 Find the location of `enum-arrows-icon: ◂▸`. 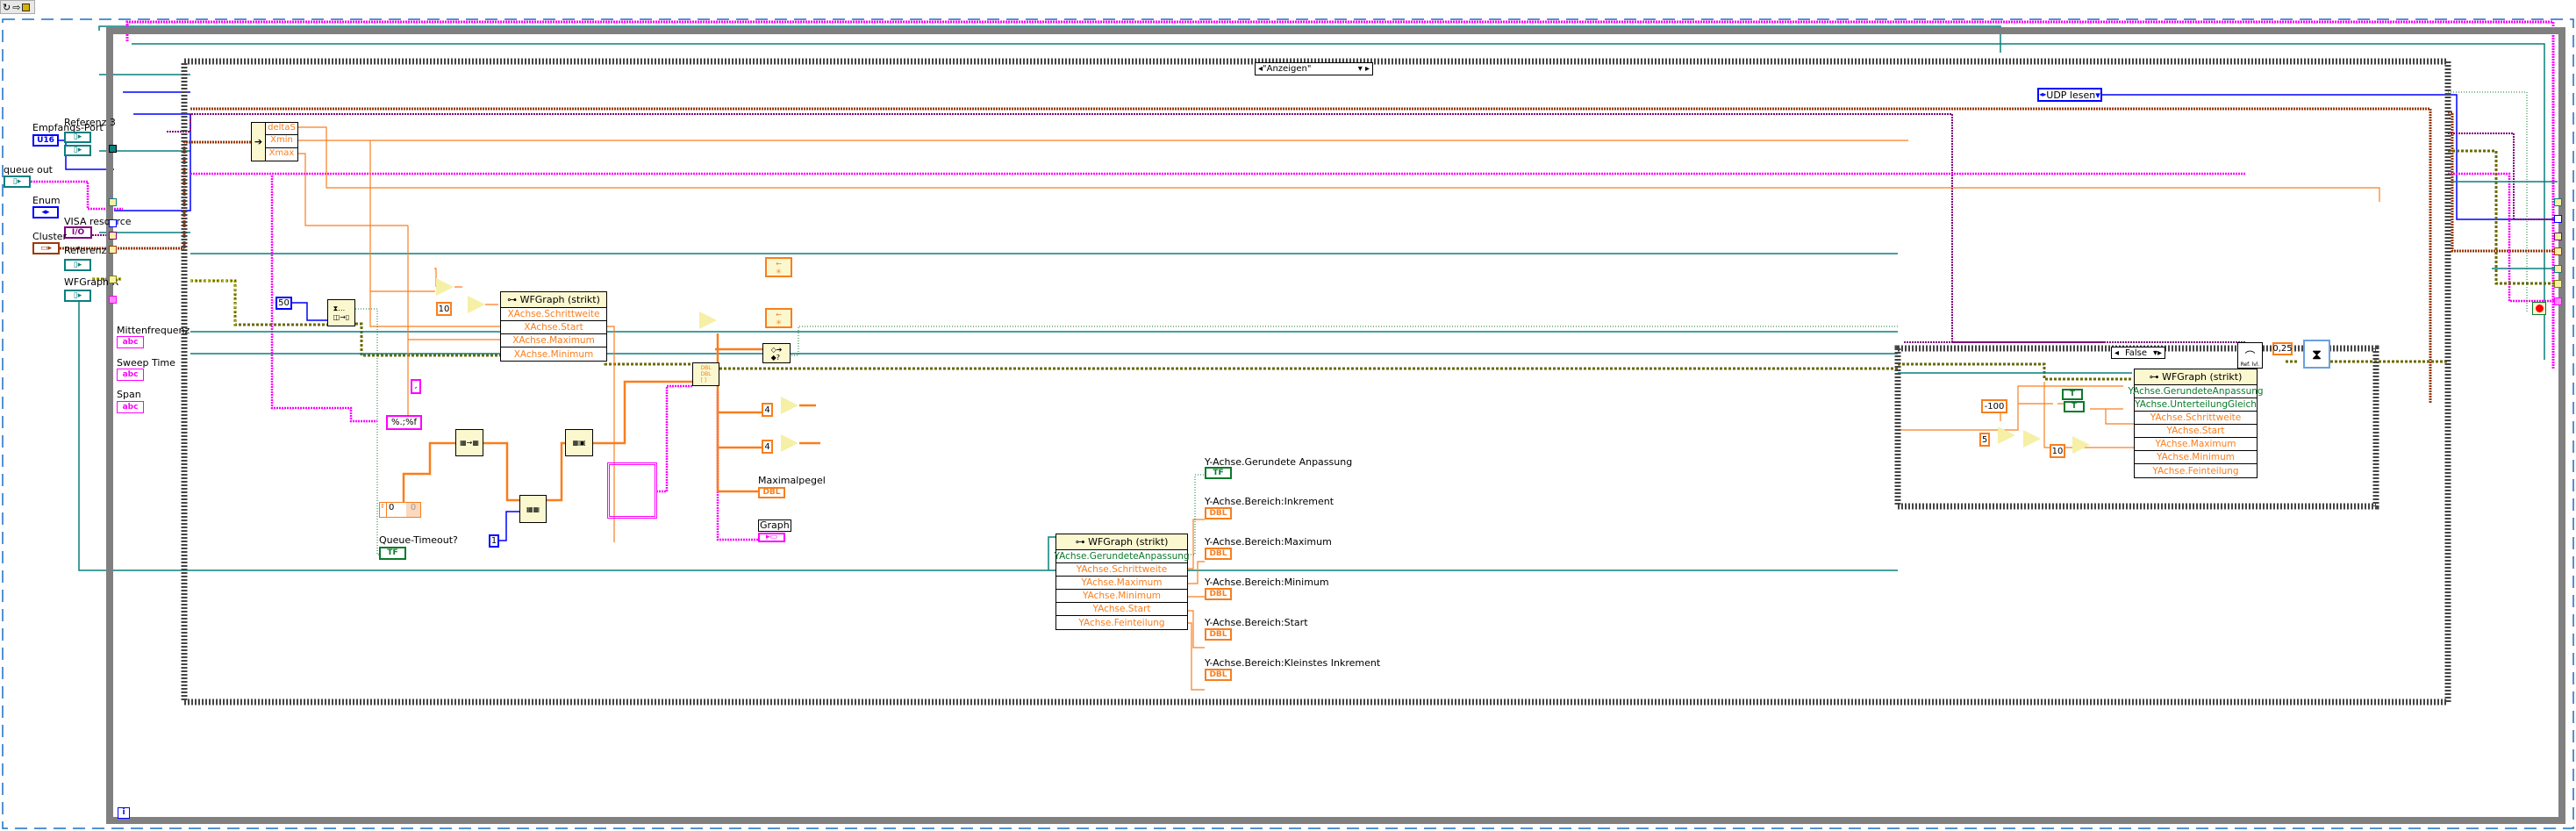

enum-arrows-icon: ◂▸ is located at coordinates (2043, 94).